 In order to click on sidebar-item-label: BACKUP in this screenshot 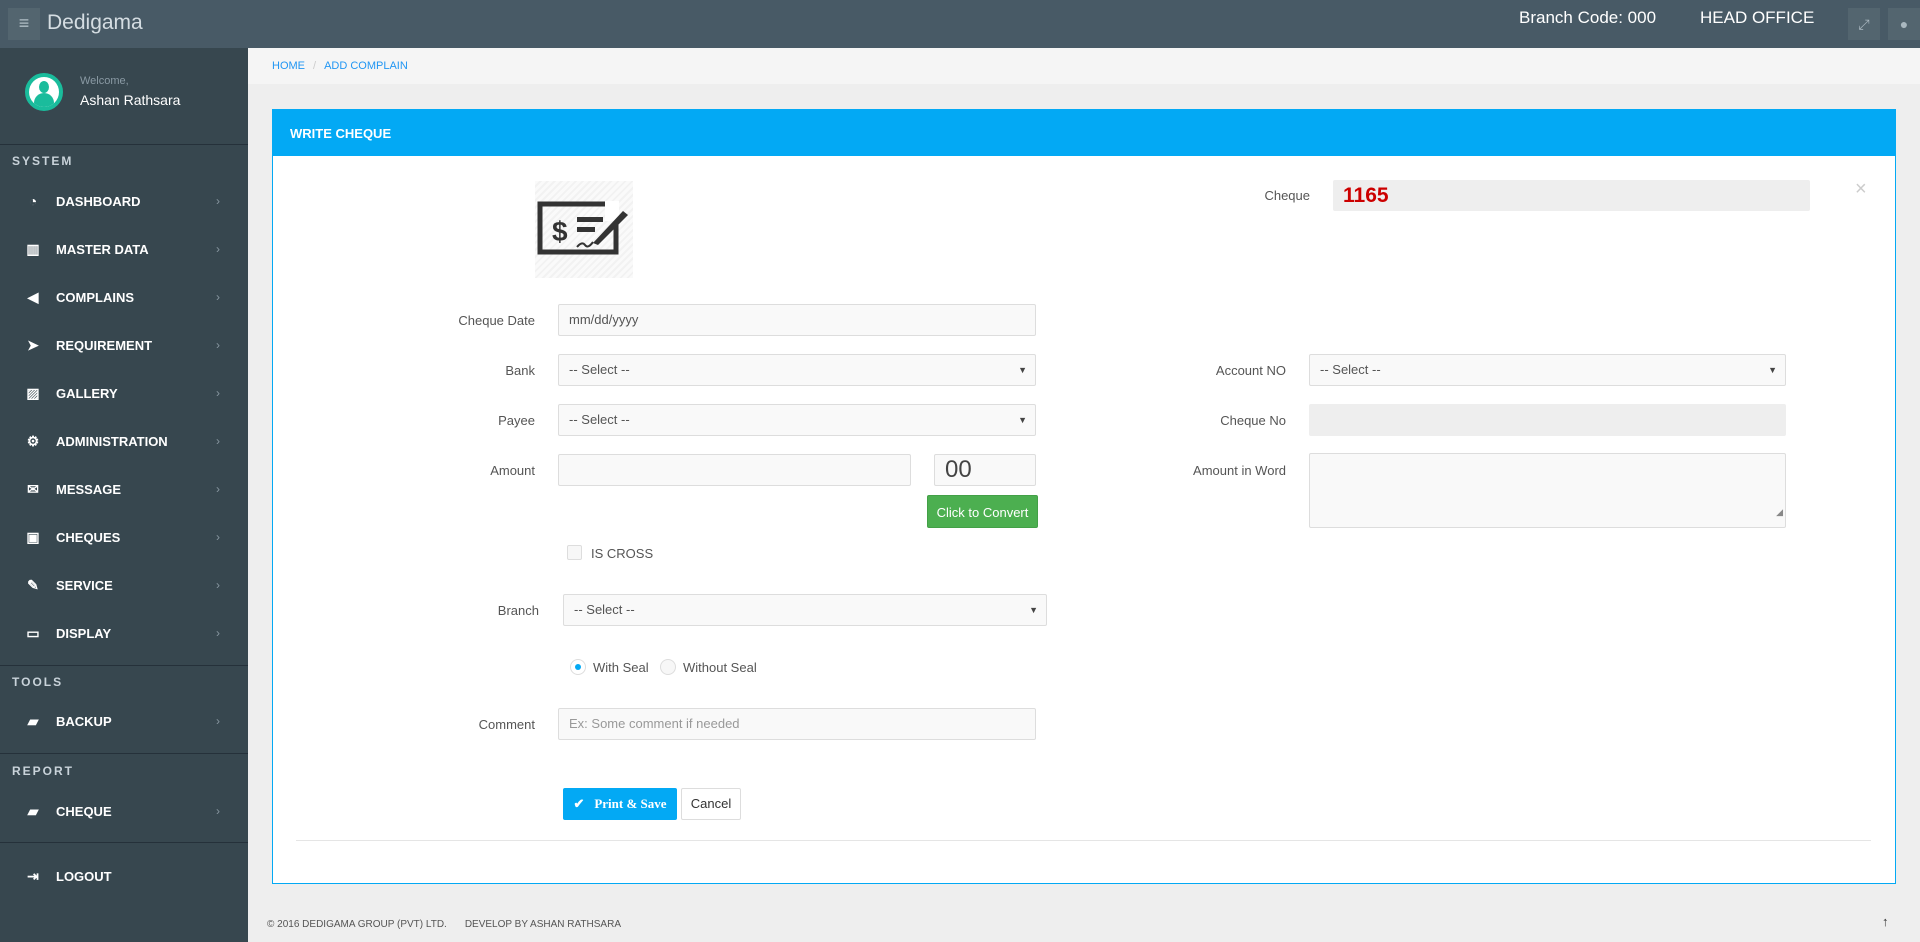, I will do `click(84, 721)`.